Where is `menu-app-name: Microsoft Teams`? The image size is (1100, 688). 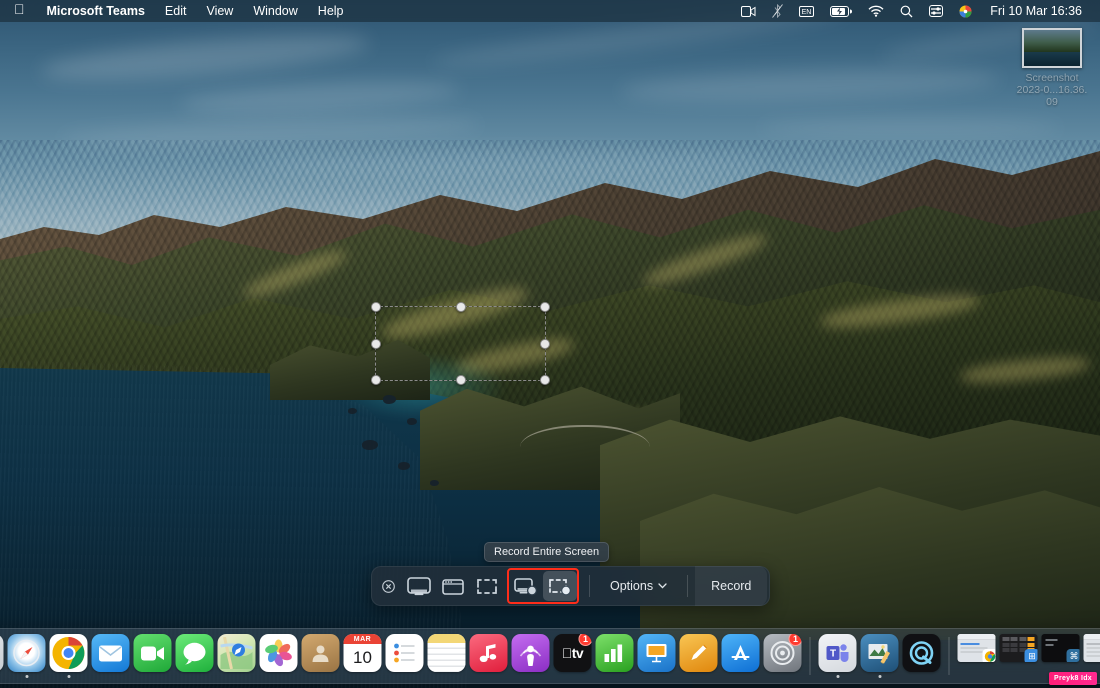
menu-app-name: Microsoft Teams is located at coordinates (96, 11).